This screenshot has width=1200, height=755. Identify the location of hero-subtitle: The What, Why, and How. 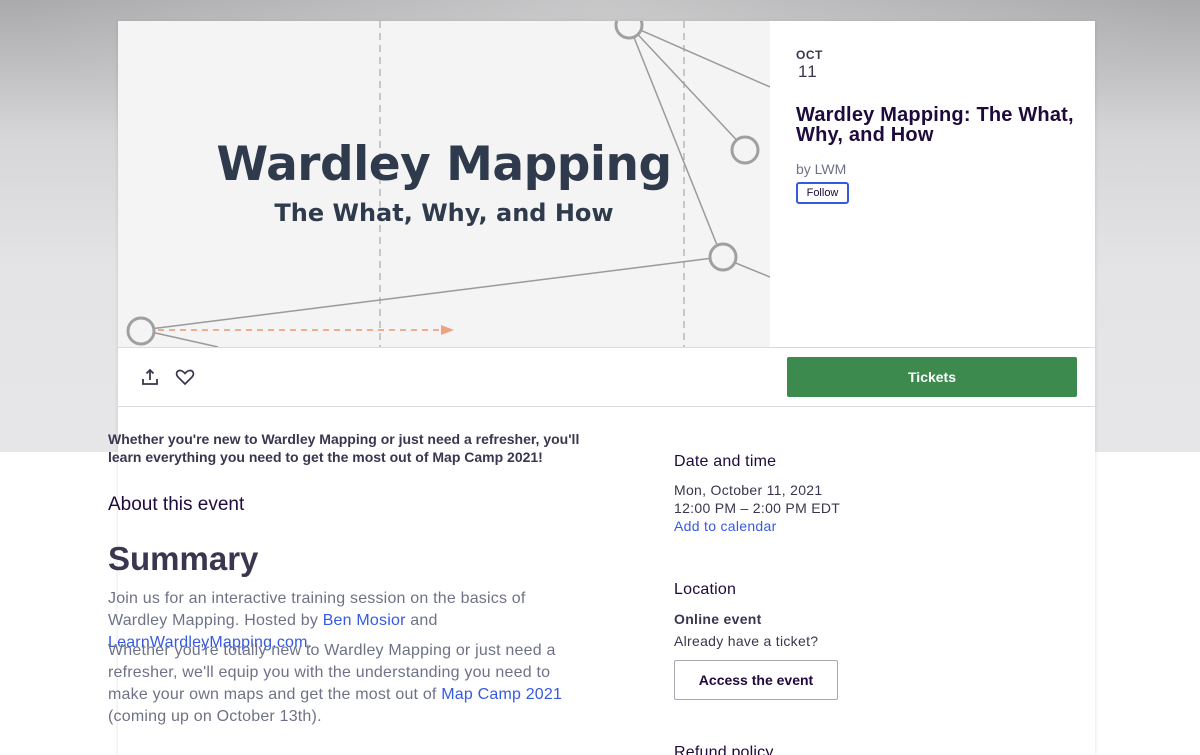
(444, 213).